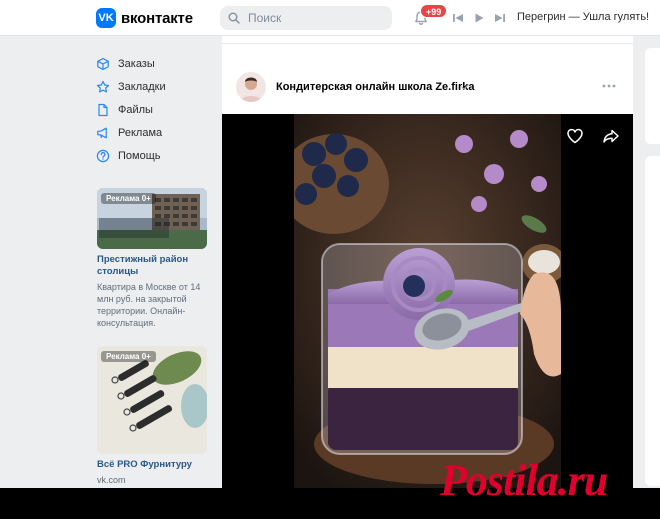  I want to click on search-icon, so click(234, 18).